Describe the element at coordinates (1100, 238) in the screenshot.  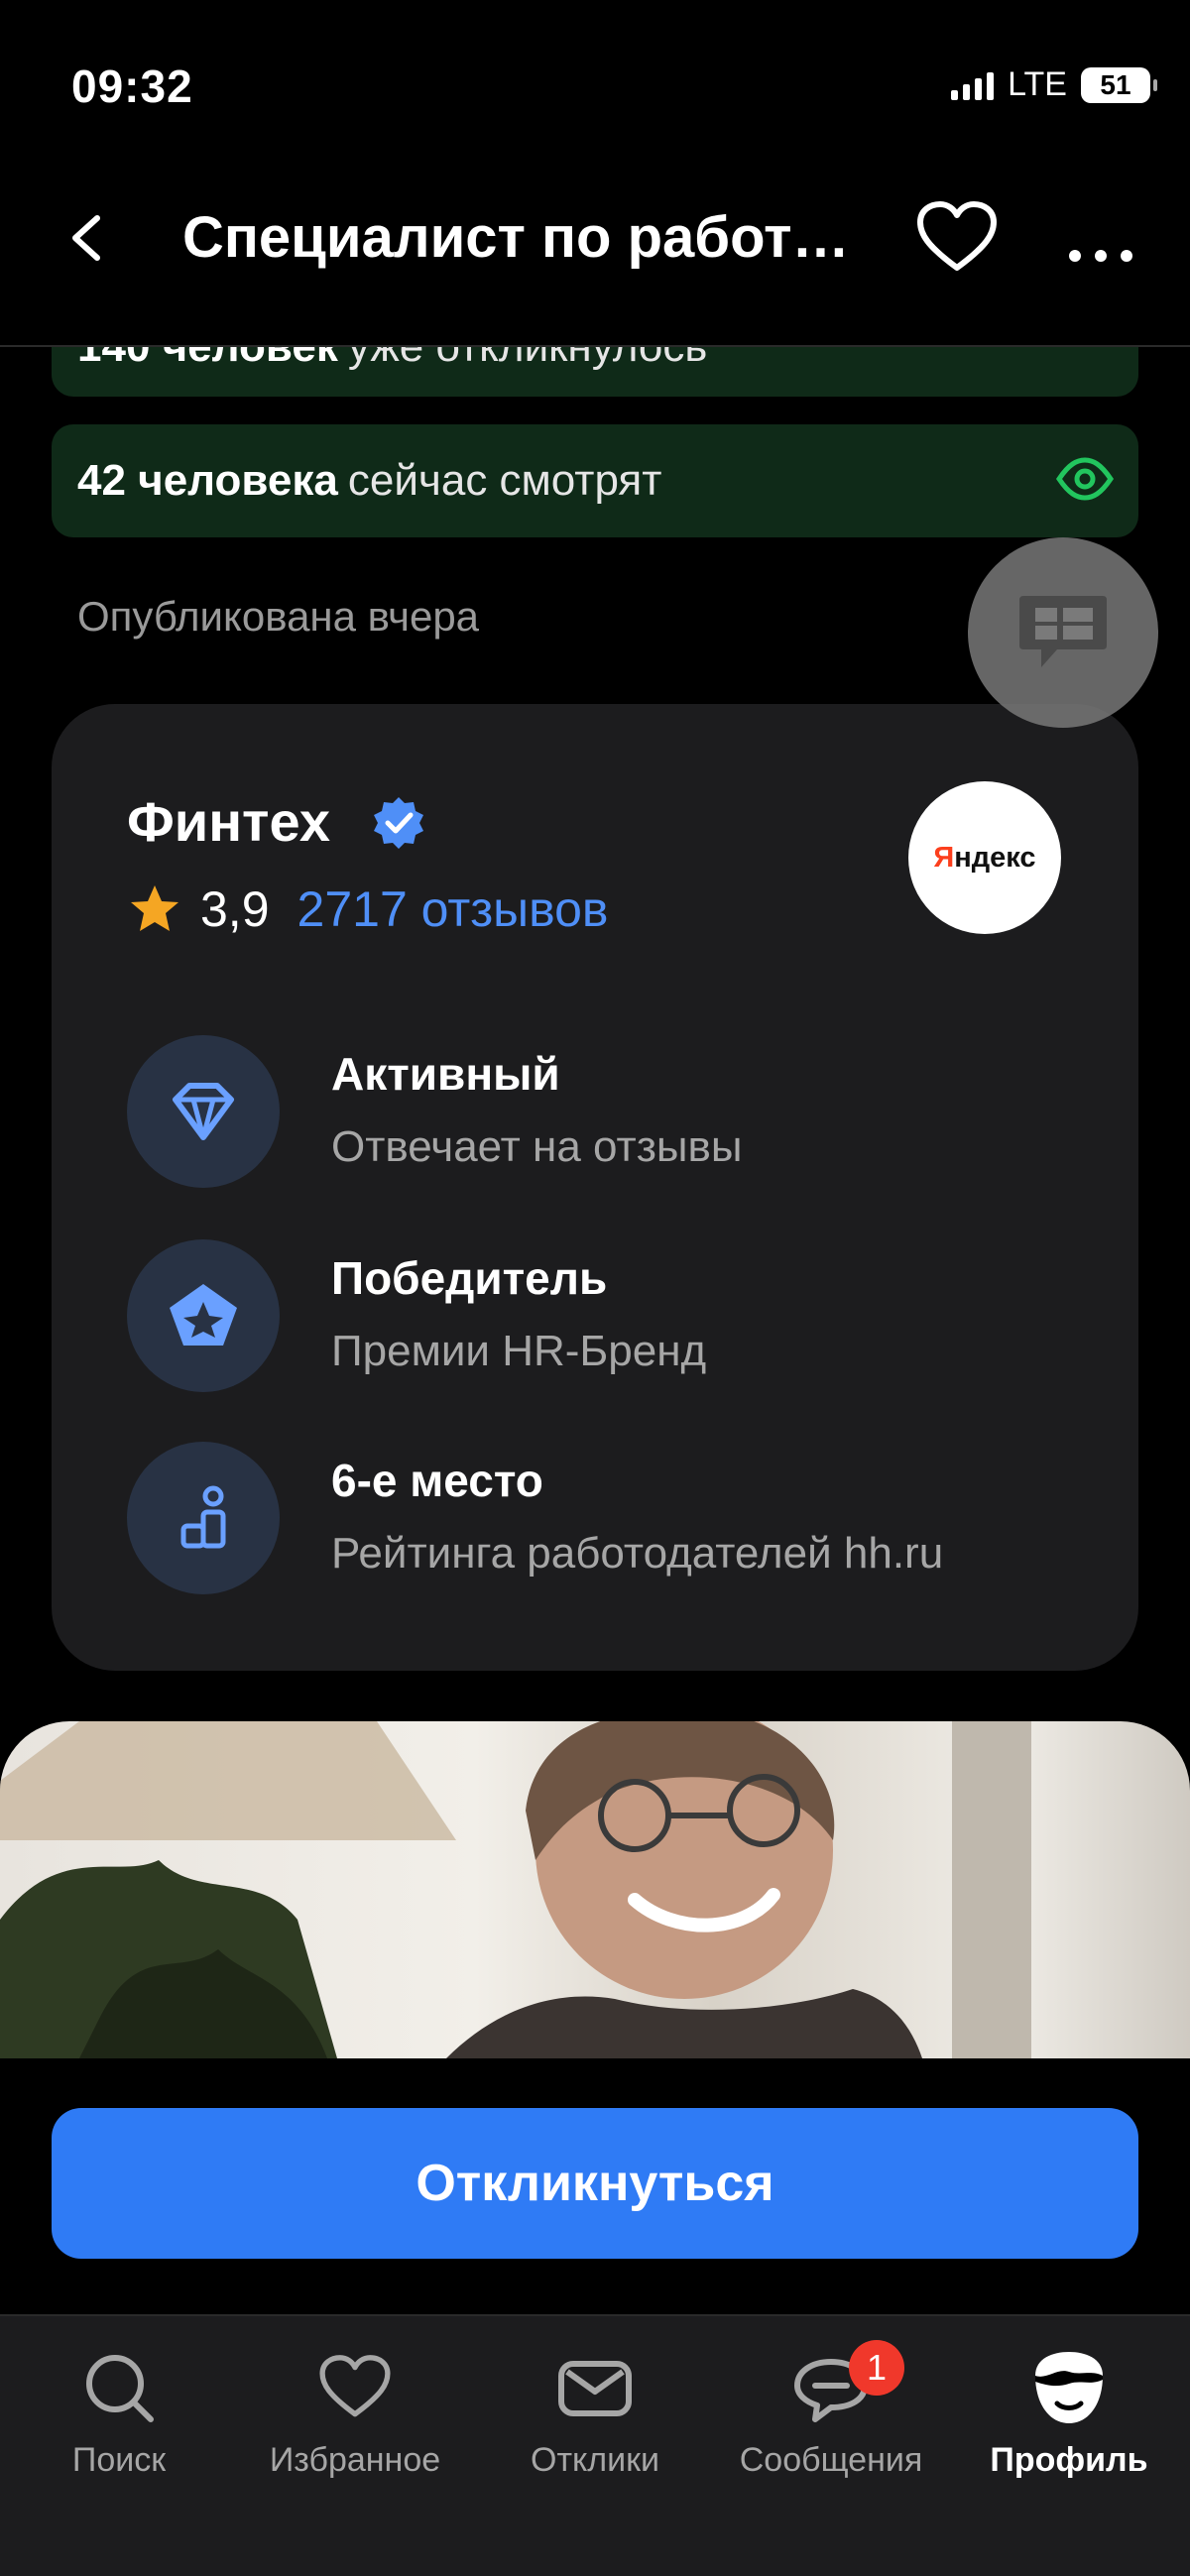
I see `more-button` at that location.